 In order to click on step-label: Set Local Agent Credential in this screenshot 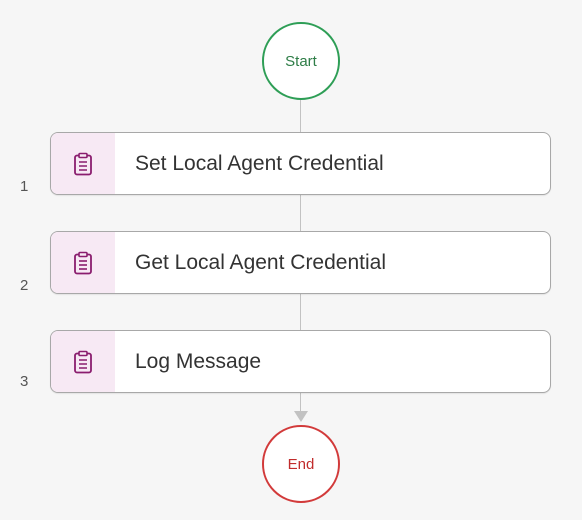, I will do `click(259, 163)`.